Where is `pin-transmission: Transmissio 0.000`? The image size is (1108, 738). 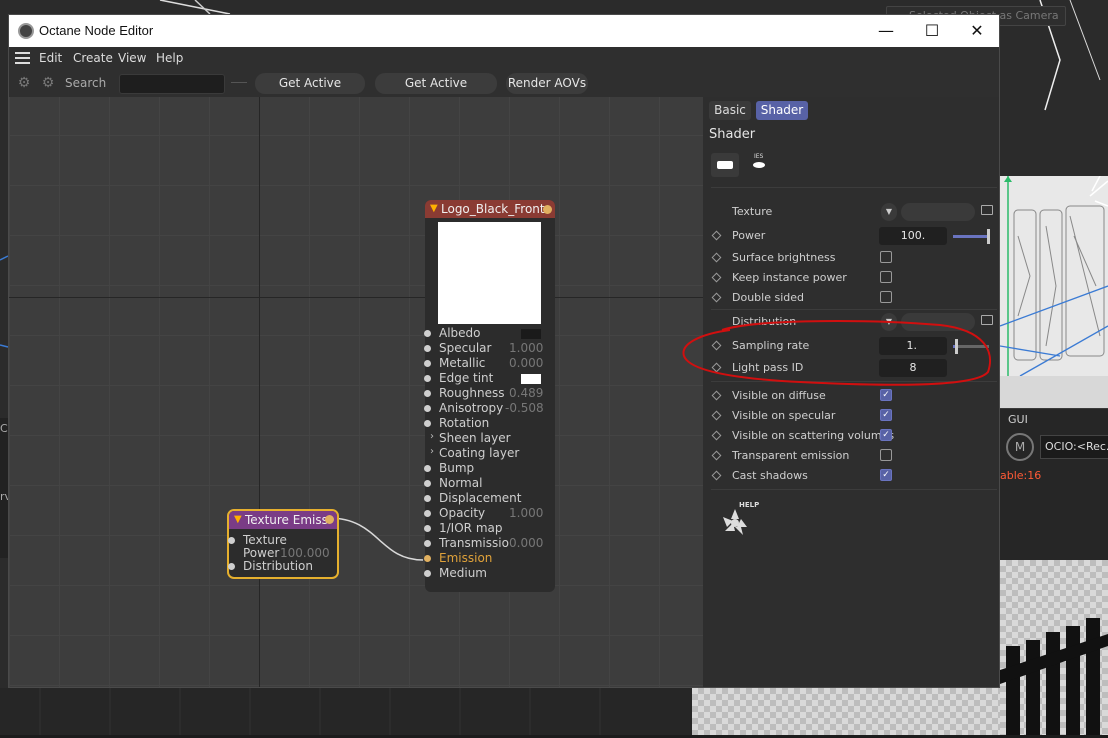 pin-transmission: Transmissio 0.000 is located at coordinates (483, 543).